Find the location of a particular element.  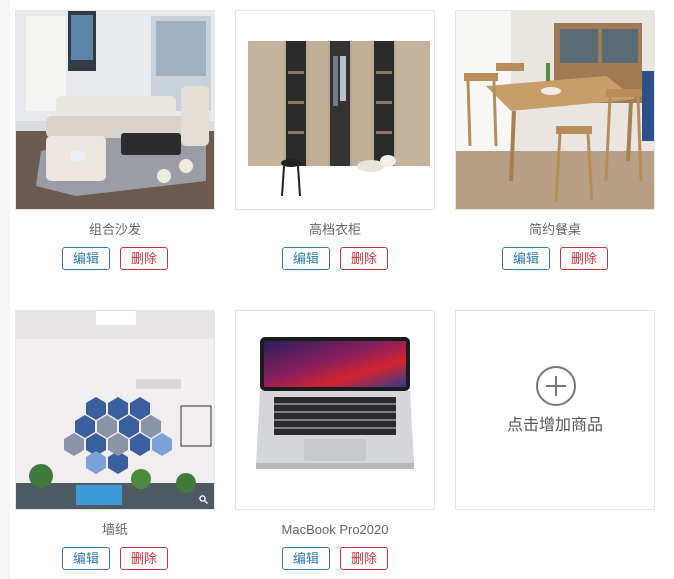

product-card: 墙纸 编辑 删除 is located at coordinates (115, 440).